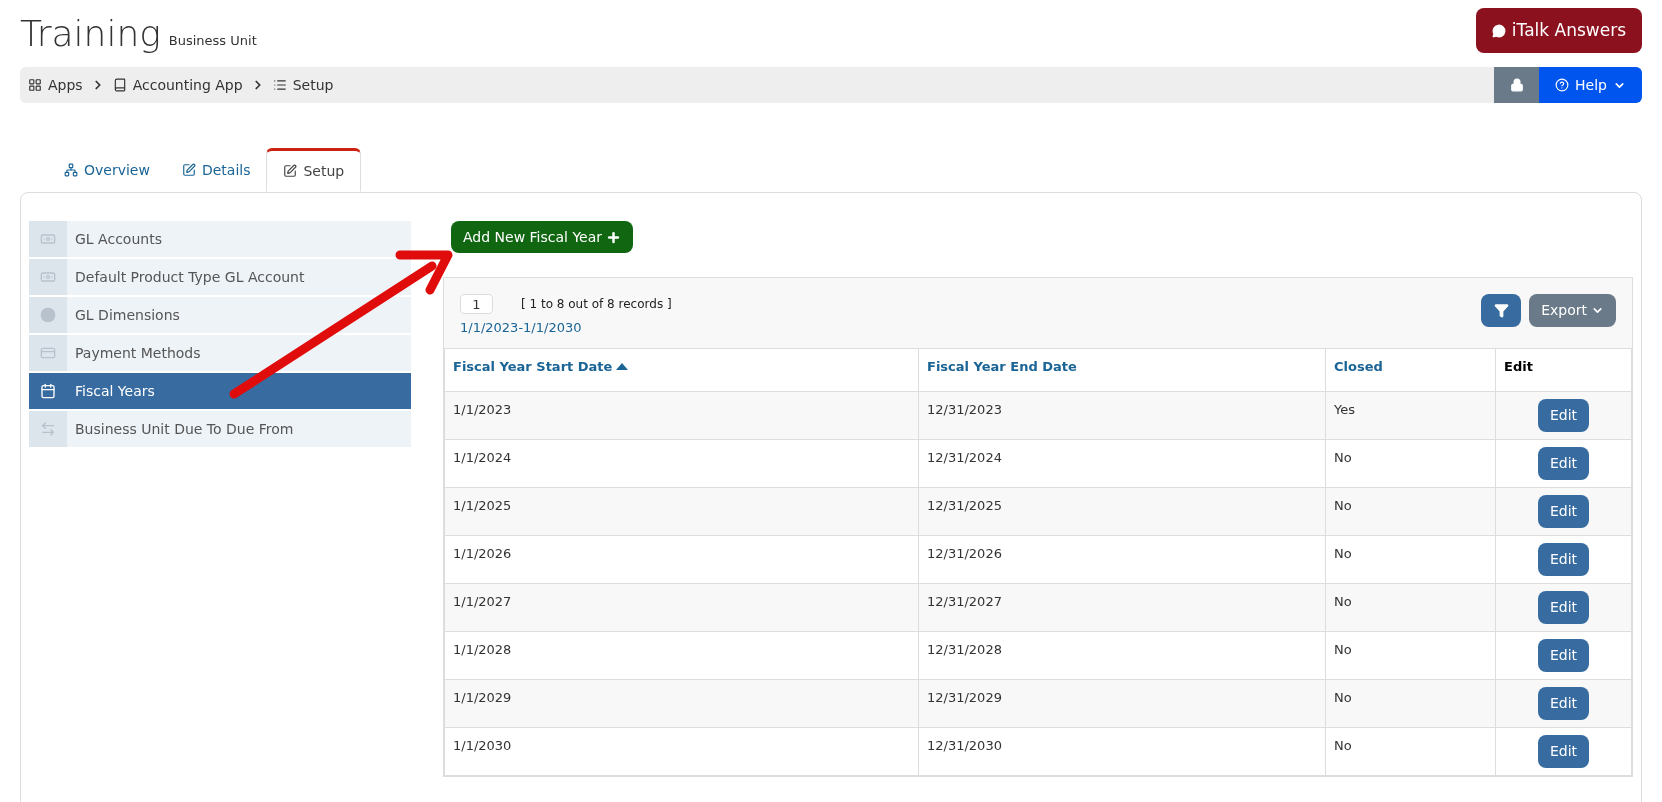  Describe the element at coordinates (596, 304) in the screenshot. I see `record-count: [ 1 to 8 out of 8 records ]` at that location.